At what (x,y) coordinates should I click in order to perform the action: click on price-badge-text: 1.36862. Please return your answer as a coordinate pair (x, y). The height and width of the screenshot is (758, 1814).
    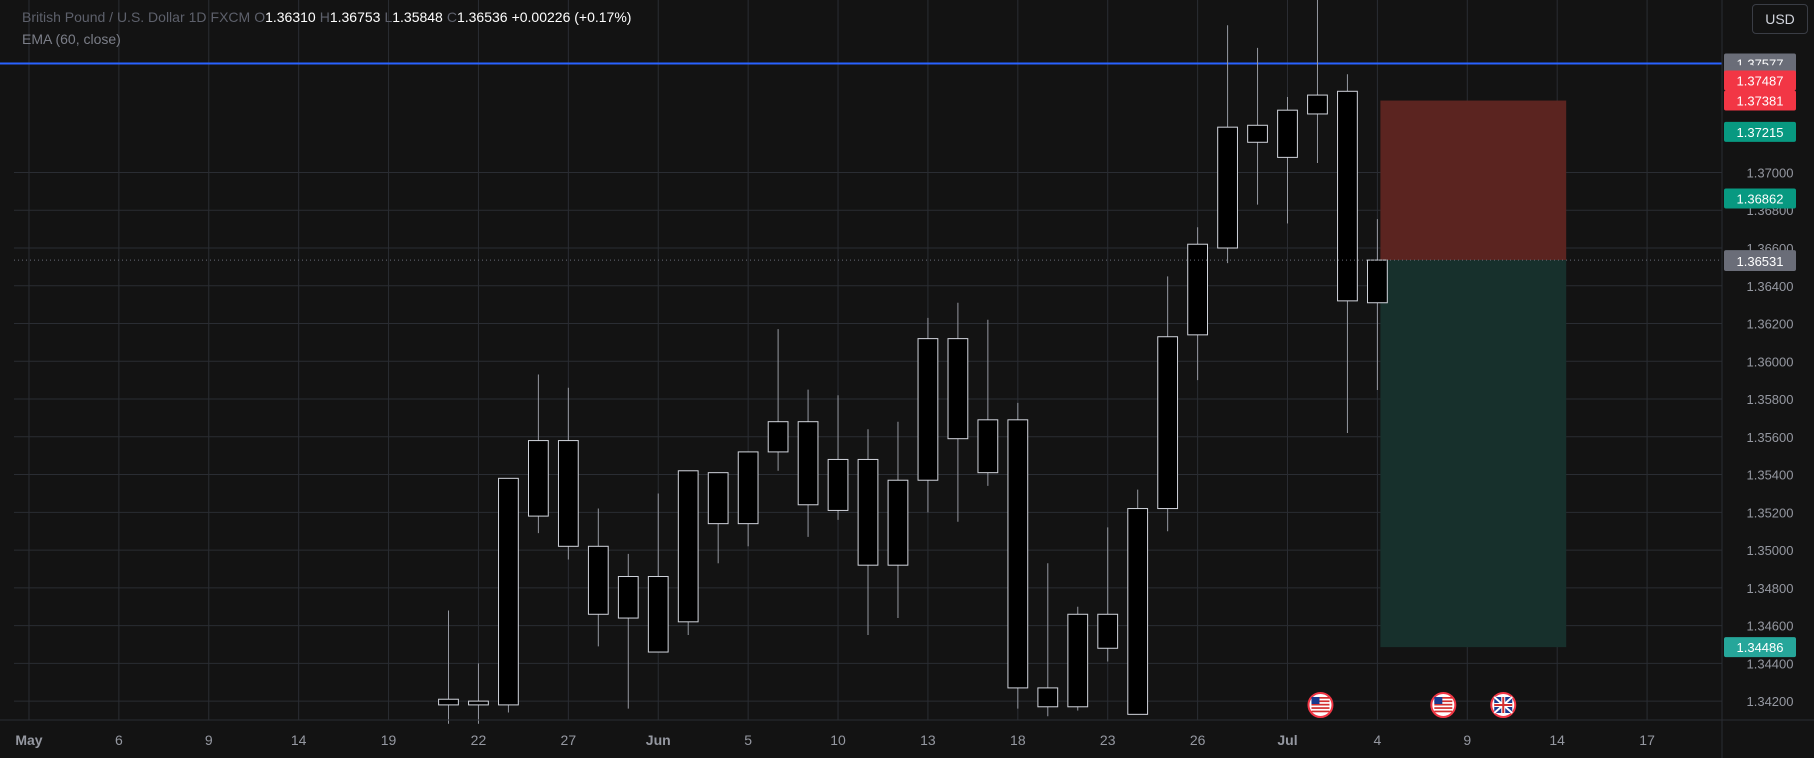
    Looking at the image, I should click on (1760, 199).